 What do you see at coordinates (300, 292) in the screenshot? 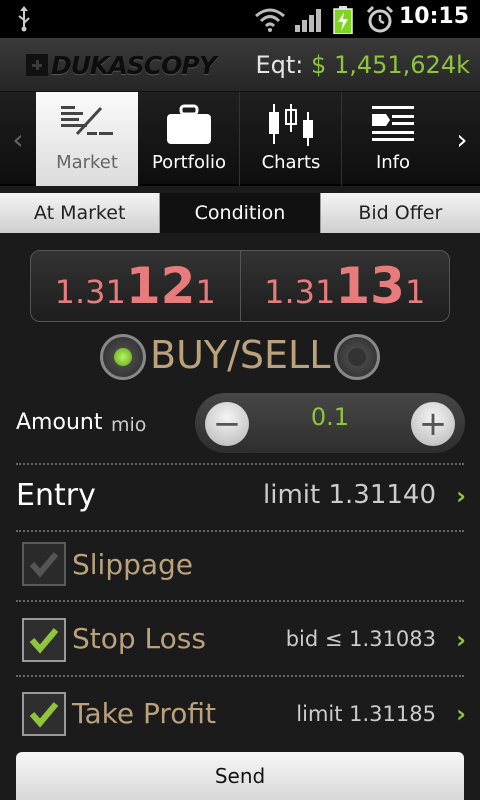
I see `ask-price-prefix: 1.31` at bounding box center [300, 292].